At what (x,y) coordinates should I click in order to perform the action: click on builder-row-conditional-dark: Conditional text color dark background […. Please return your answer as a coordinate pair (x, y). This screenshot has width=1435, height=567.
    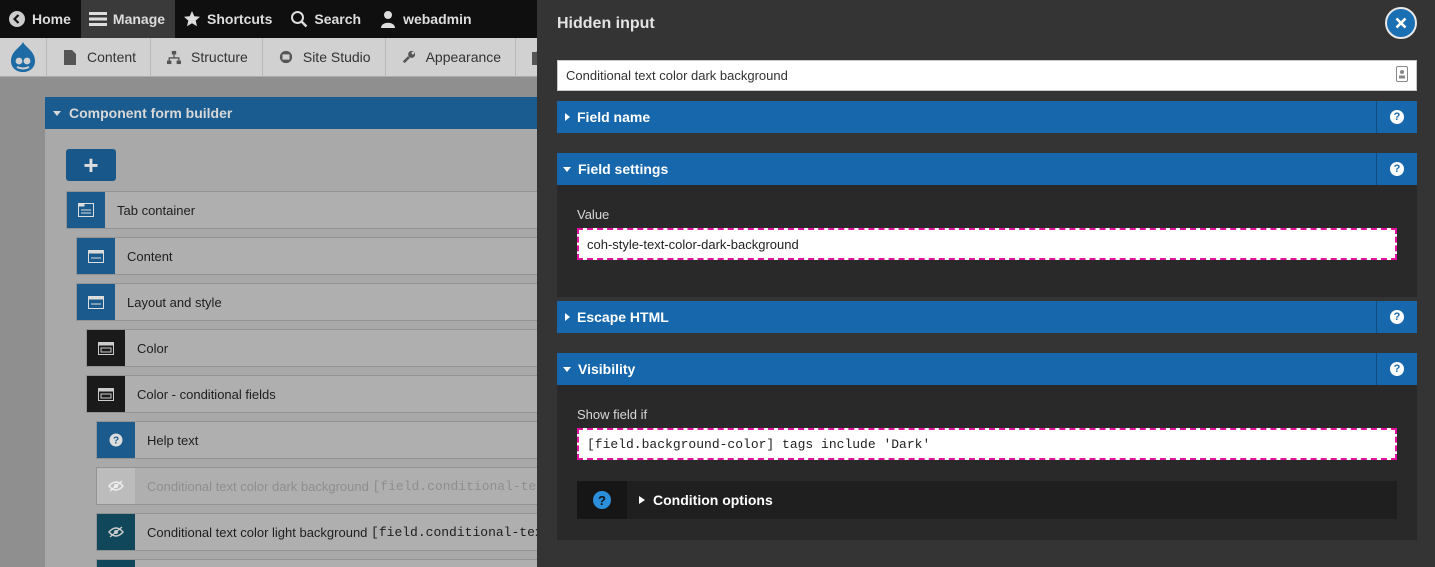
    Looking at the image, I should click on (321, 486).